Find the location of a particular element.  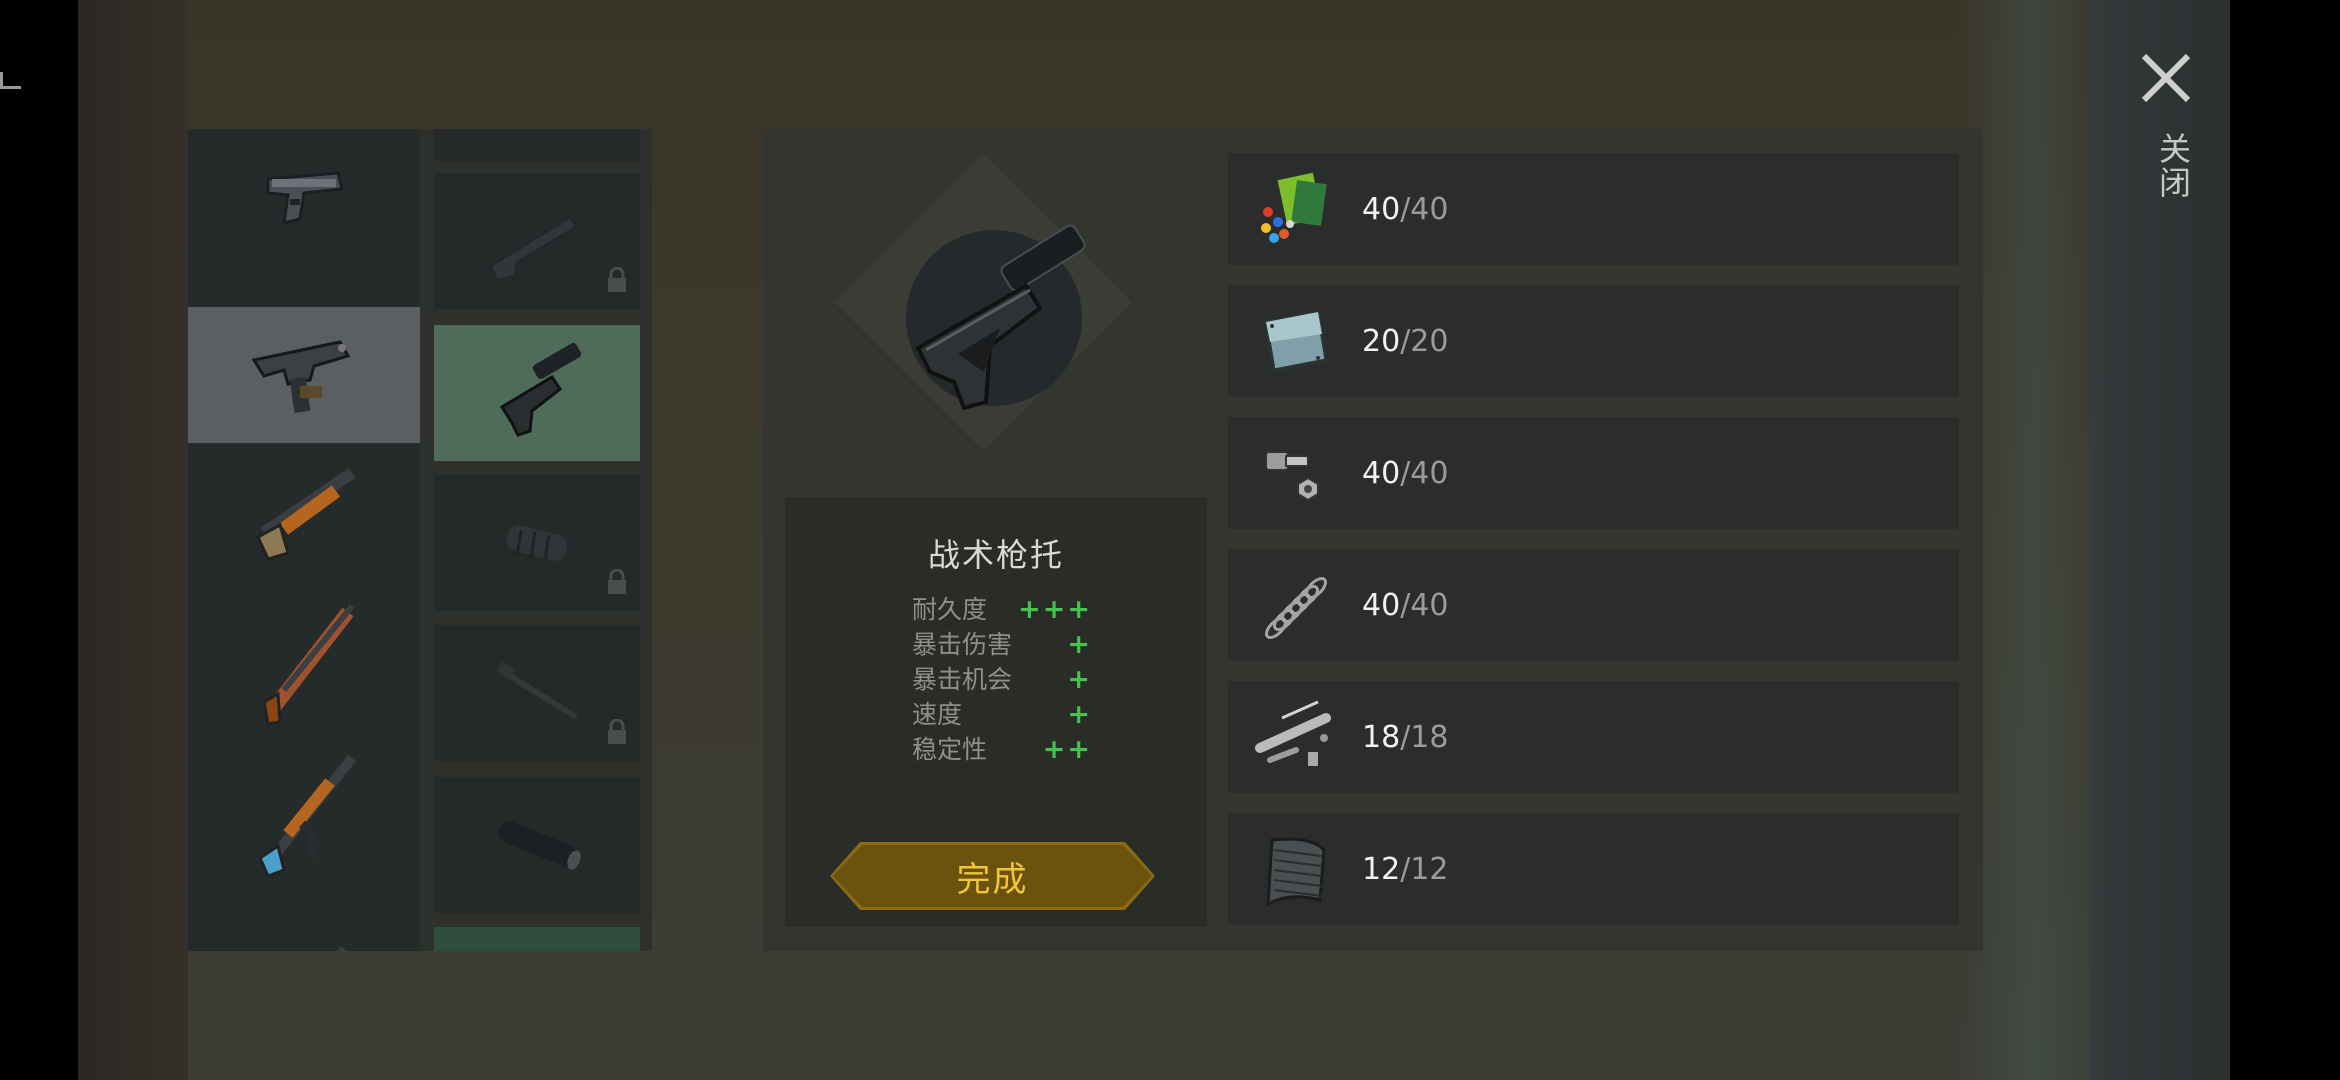

attachment-slot-silencer is located at coordinates (537, 845).